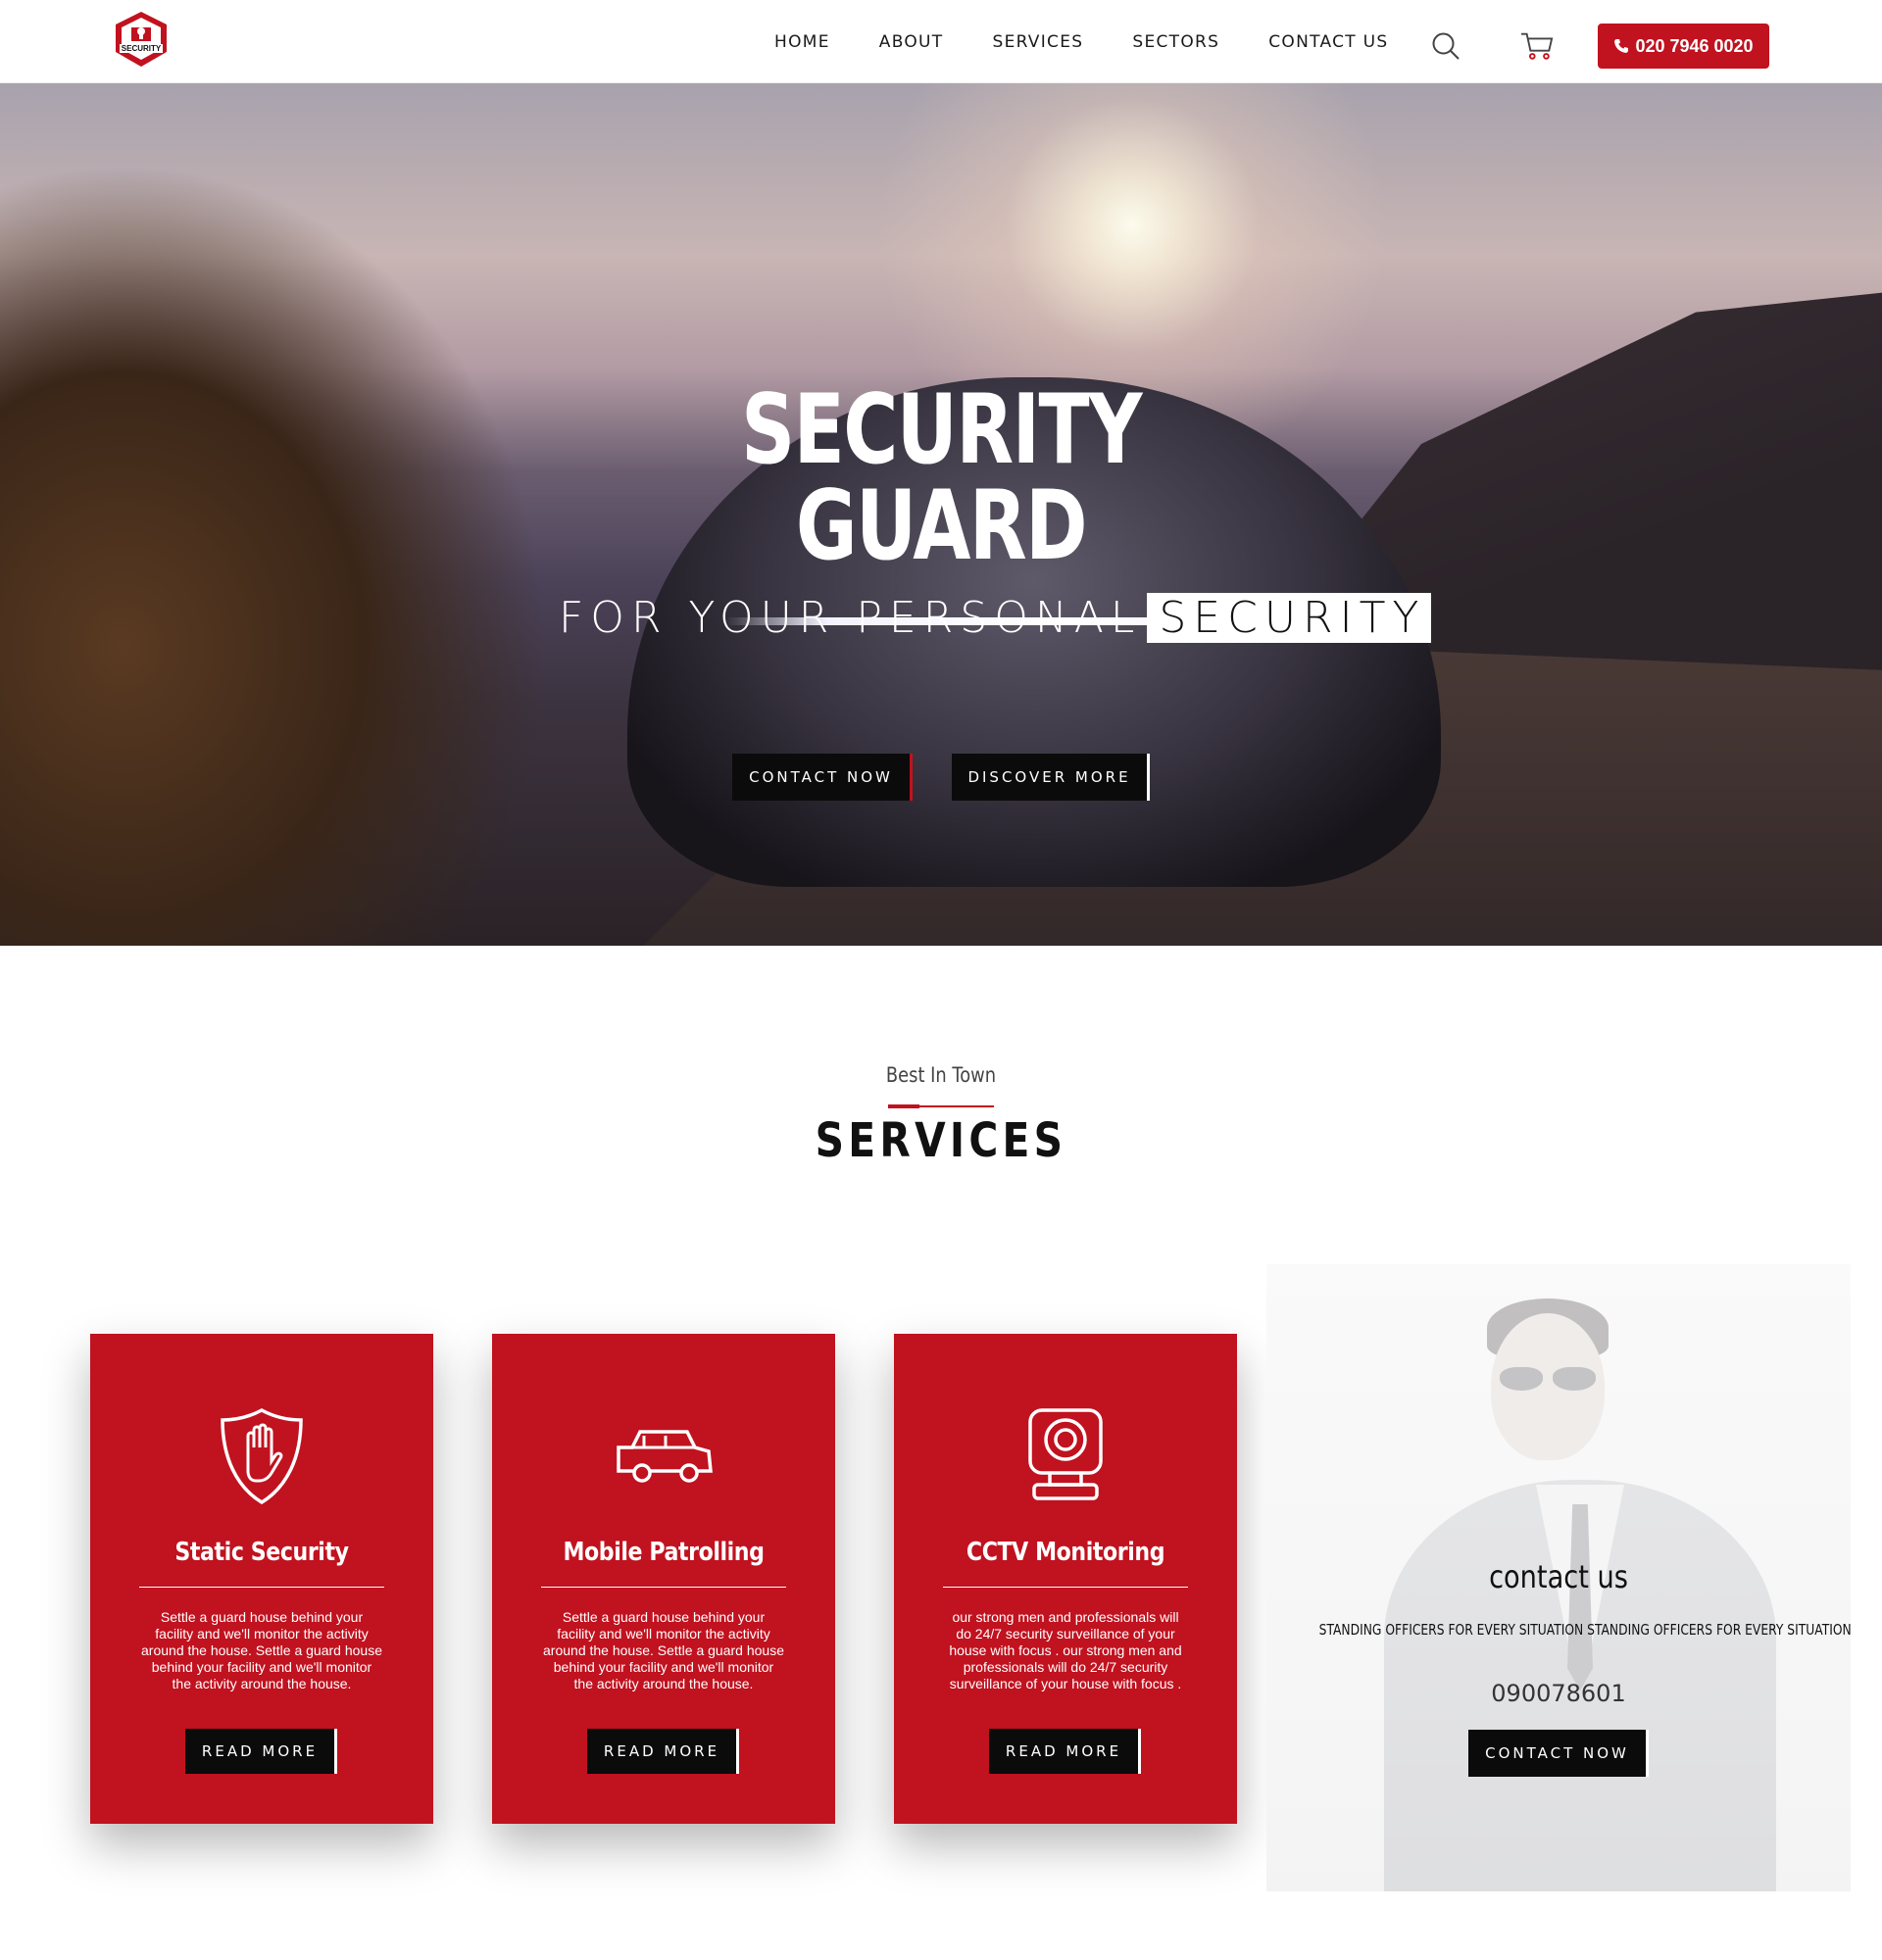 This screenshot has width=1882, height=1960. Describe the element at coordinates (664, 1552) in the screenshot. I see `card-title: Mobile Patrolling` at that location.